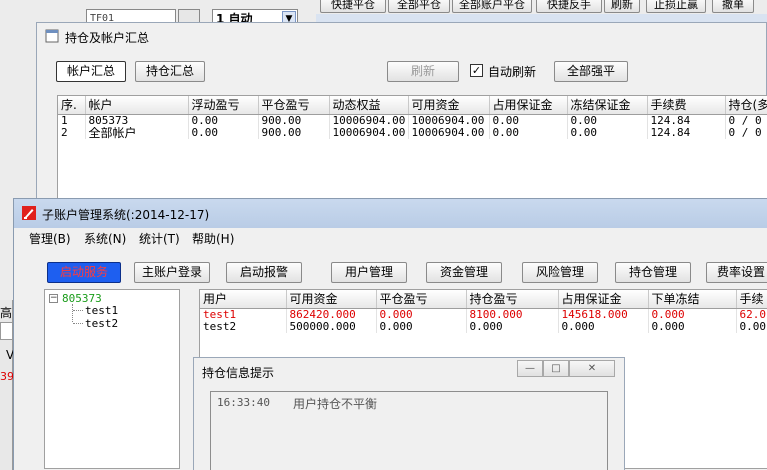 The height and width of the screenshot is (470, 767). Describe the element at coordinates (137, 105) in the screenshot. I see `col-account: 帐户` at that location.